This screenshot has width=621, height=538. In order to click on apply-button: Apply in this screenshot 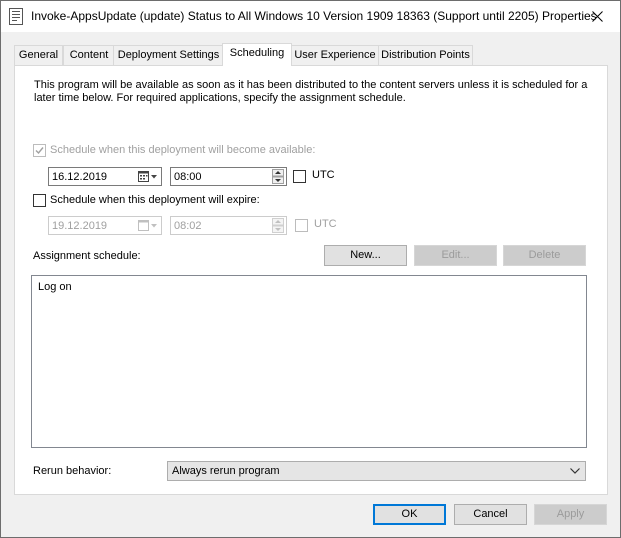, I will do `click(570, 514)`.